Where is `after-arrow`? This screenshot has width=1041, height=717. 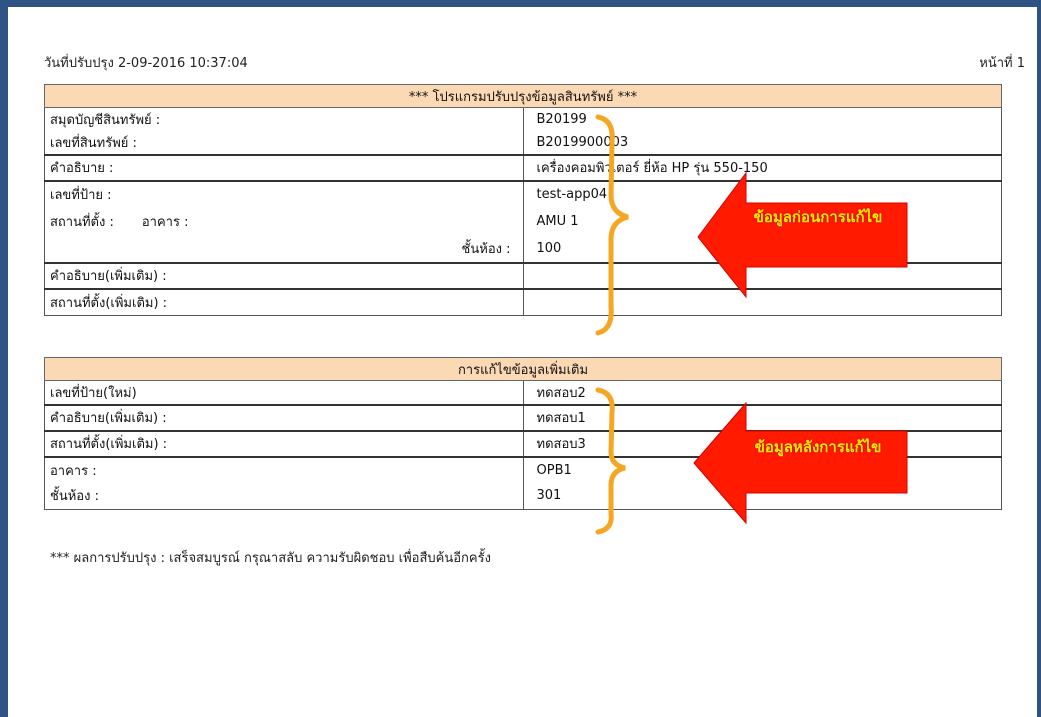 after-arrow is located at coordinates (800, 463).